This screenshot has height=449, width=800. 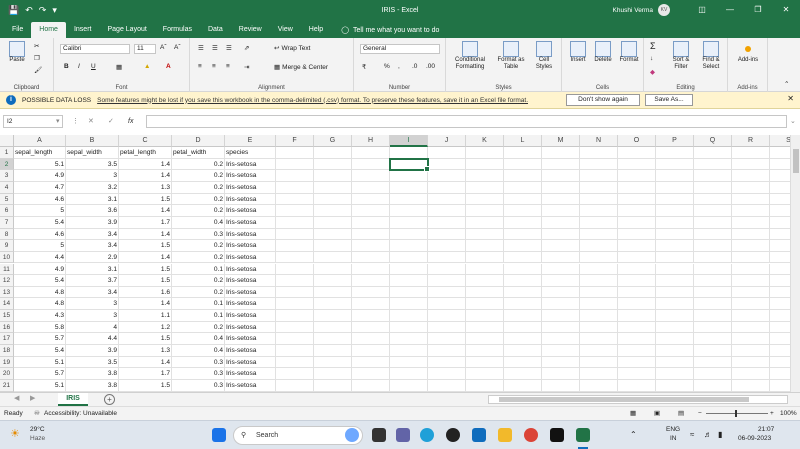 What do you see at coordinates (730, 10) in the screenshot?
I see `minimize-button: —` at bounding box center [730, 10].